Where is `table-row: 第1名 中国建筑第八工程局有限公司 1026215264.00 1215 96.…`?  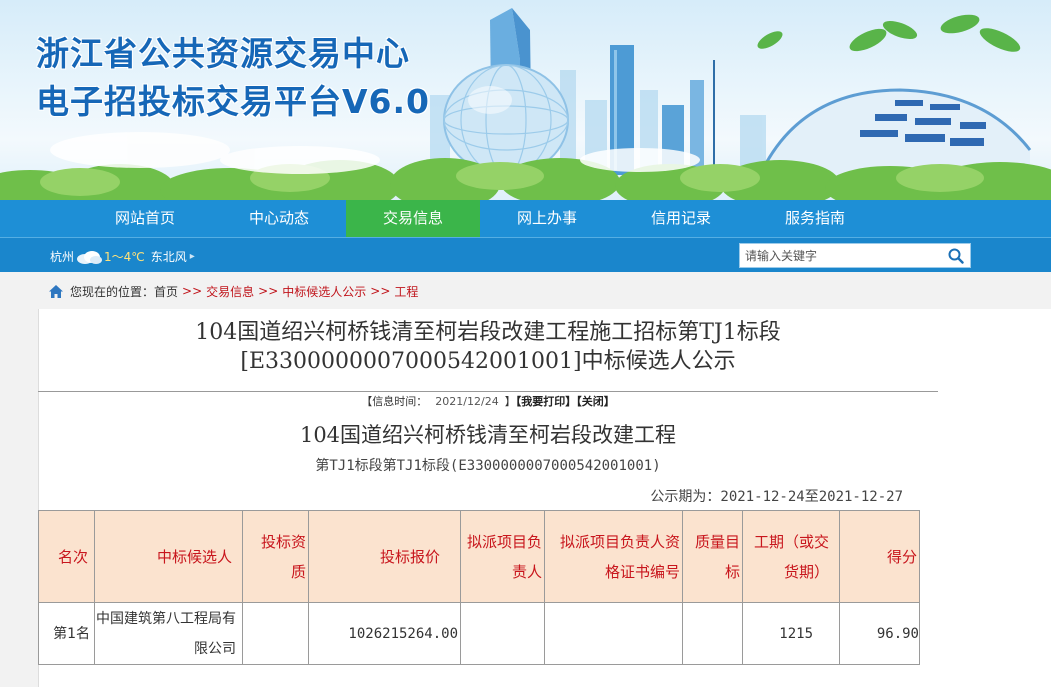 table-row: 第1名 中国建筑第八工程局有限公司 1026215264.00 1215 96.… is located at coordinates (479, 633).